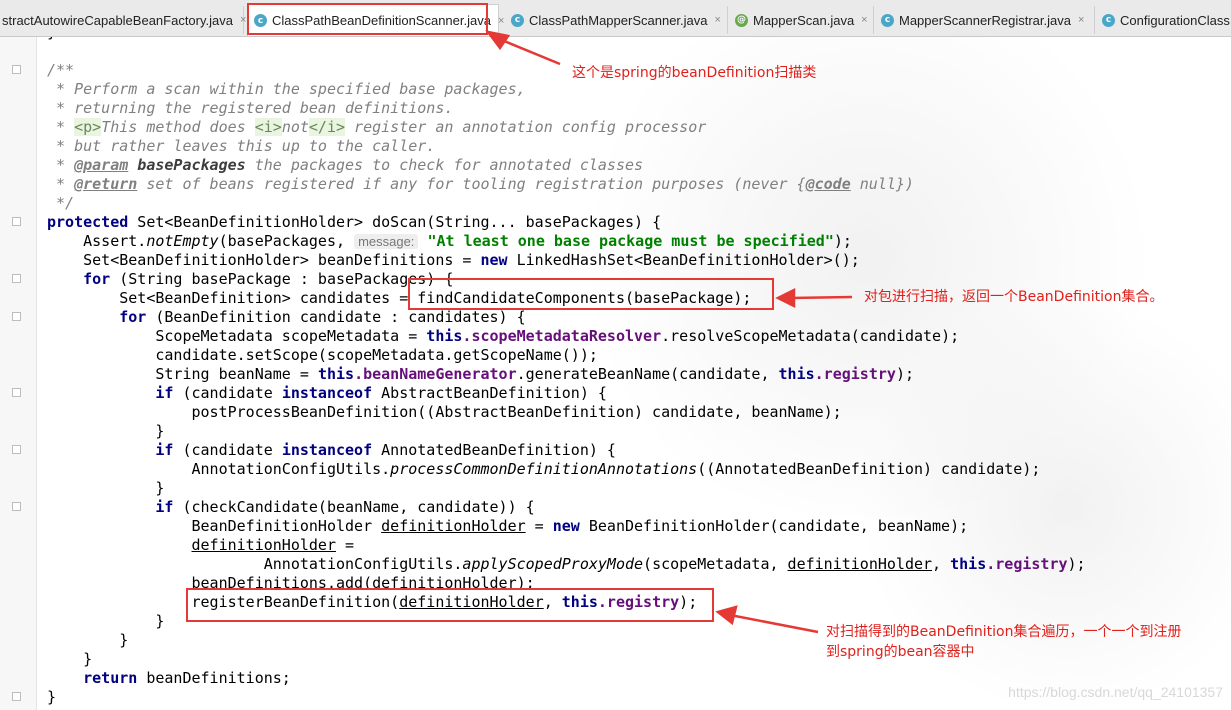 This screenshot has width=1231, height=710. I want to click on annotation-register-line1: 对扫描得到的BeanDefinition集合遍历，一个一个到注册, so click(1004, 632).